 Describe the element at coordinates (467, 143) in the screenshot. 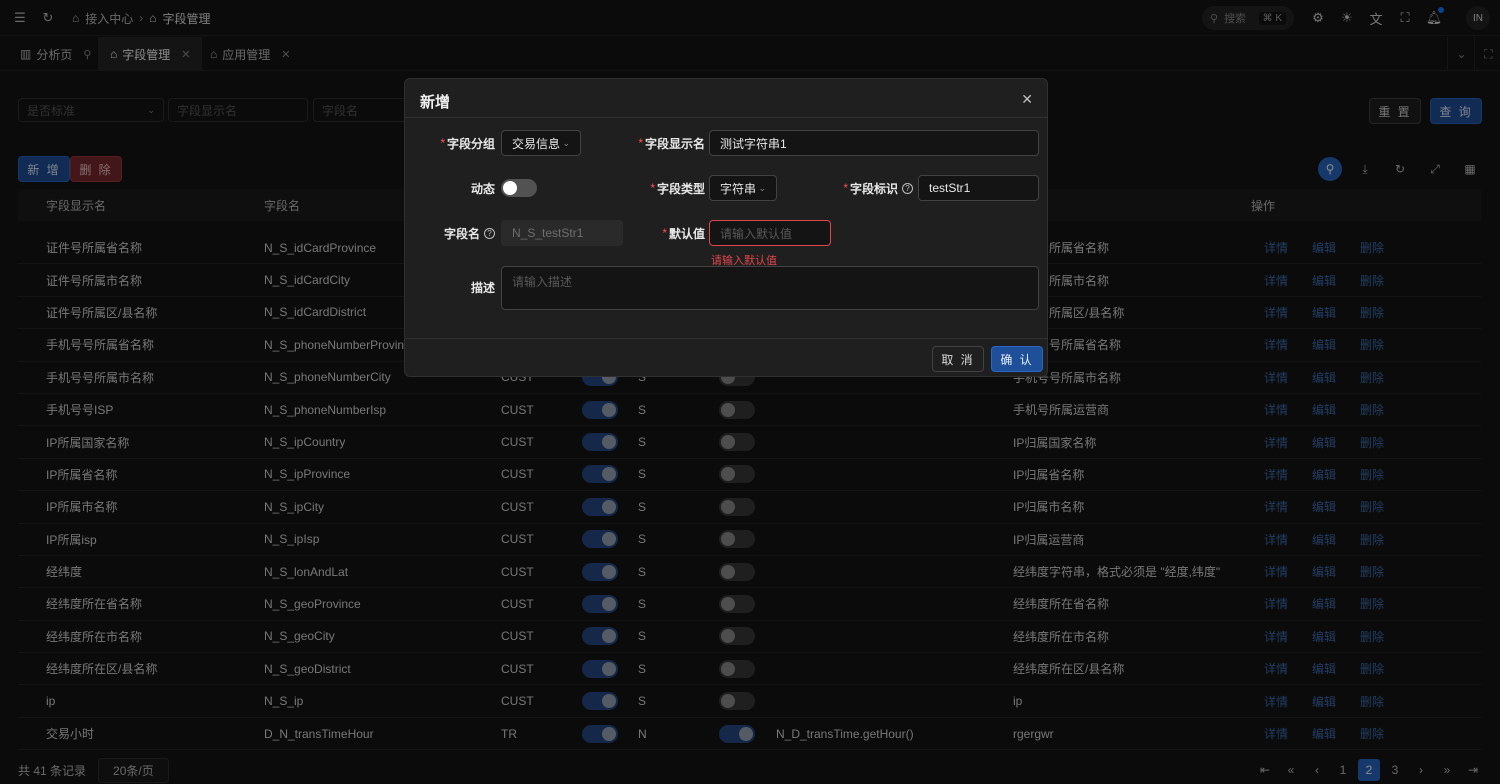

I see `group-label: * 字段分组` at that location.